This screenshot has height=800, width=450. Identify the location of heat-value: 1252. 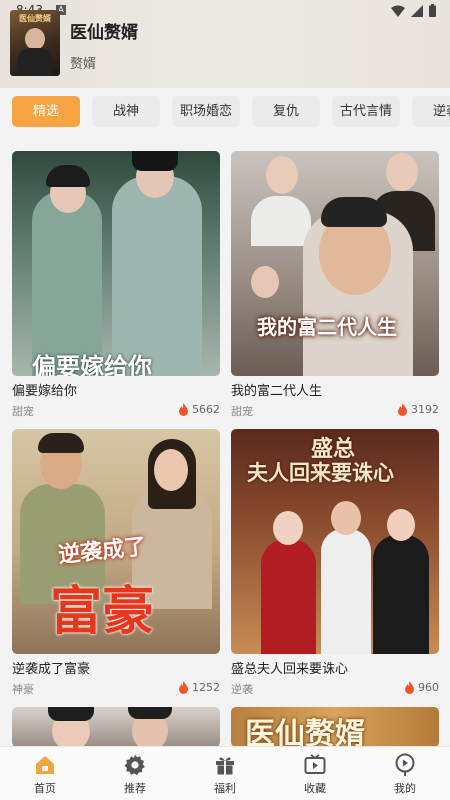
(206, 687).